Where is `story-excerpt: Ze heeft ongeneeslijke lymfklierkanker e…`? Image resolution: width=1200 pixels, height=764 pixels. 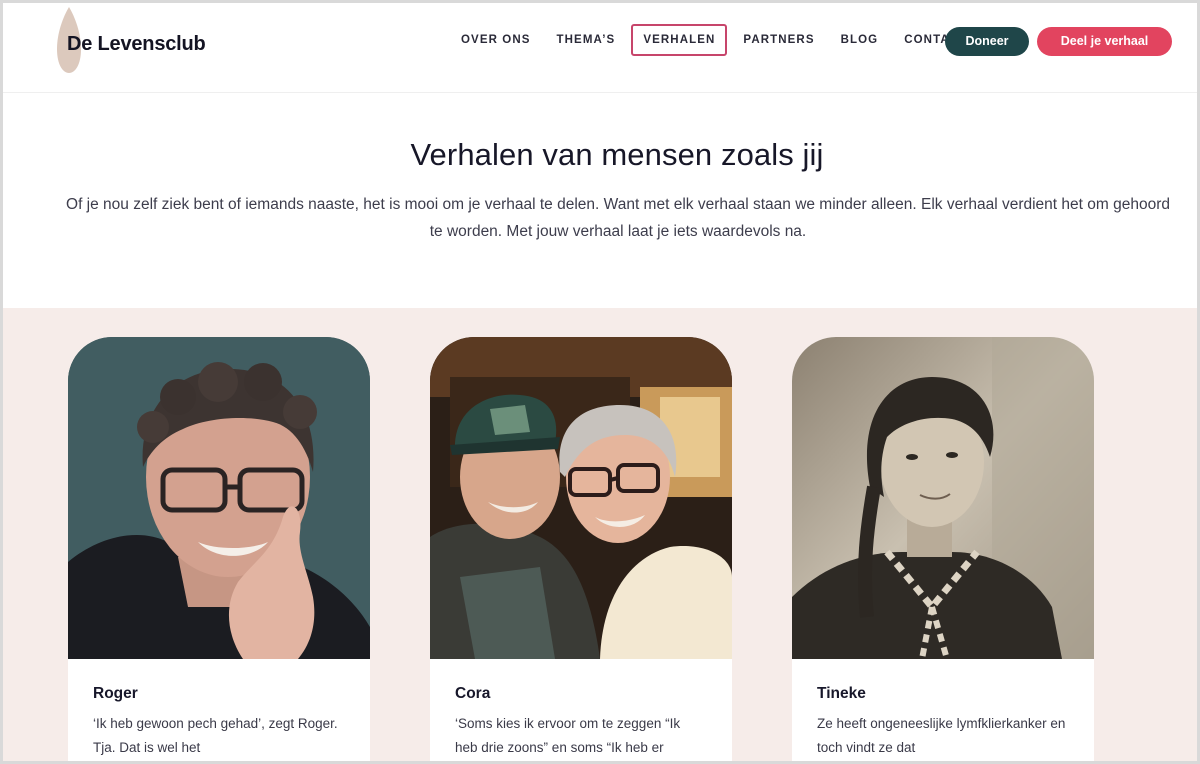 story-excerpt: Ze heeft ongeneeslijke lymfklierkanker e… is located at coordinates (941, 735).